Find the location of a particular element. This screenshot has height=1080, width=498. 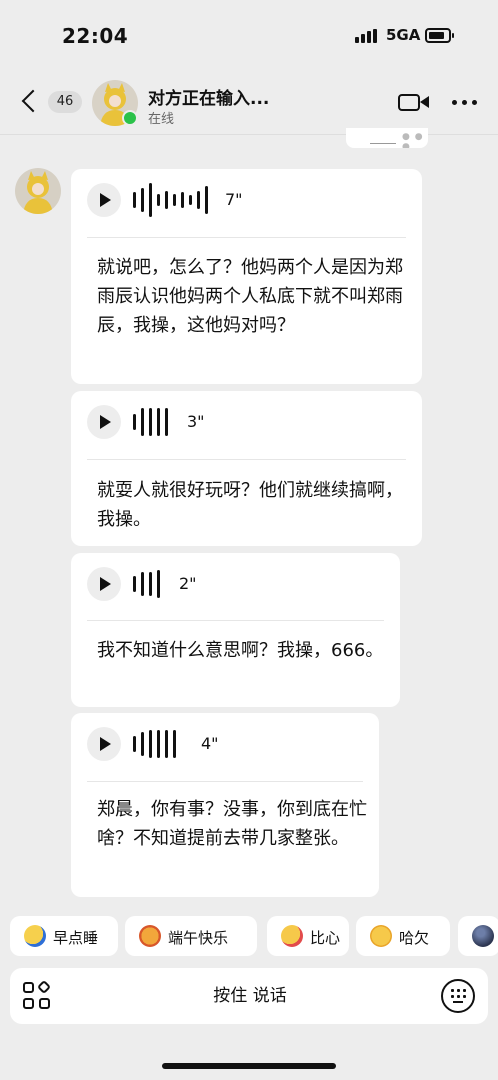

back-icon is located at coordinates (30, 102).